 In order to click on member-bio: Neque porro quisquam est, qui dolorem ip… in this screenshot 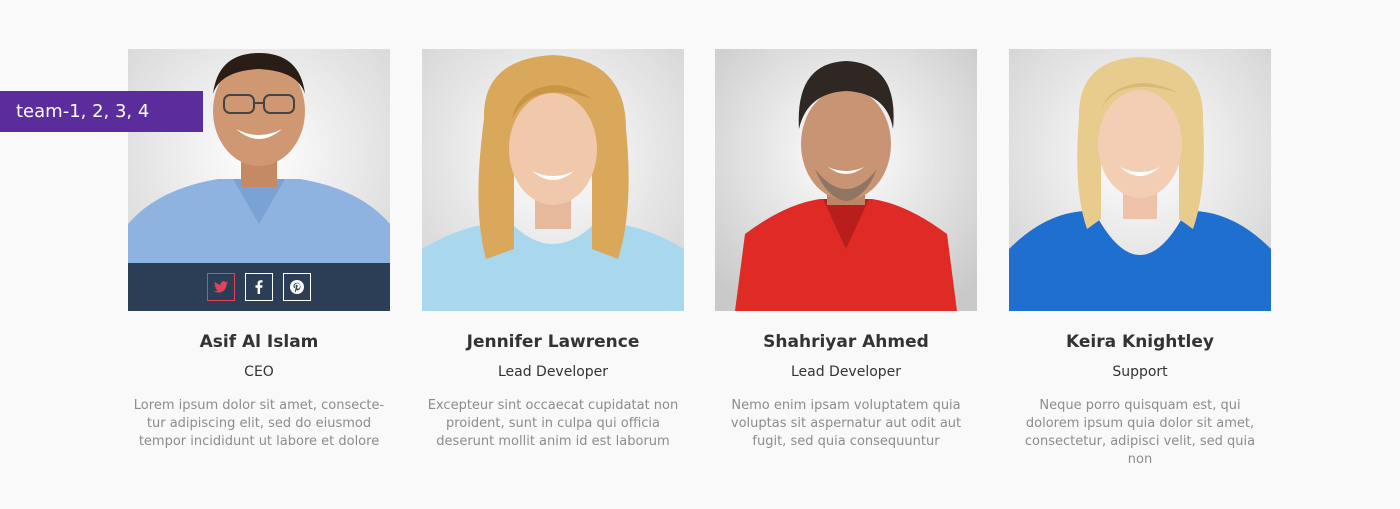, I will do `click(1140, 432)`.